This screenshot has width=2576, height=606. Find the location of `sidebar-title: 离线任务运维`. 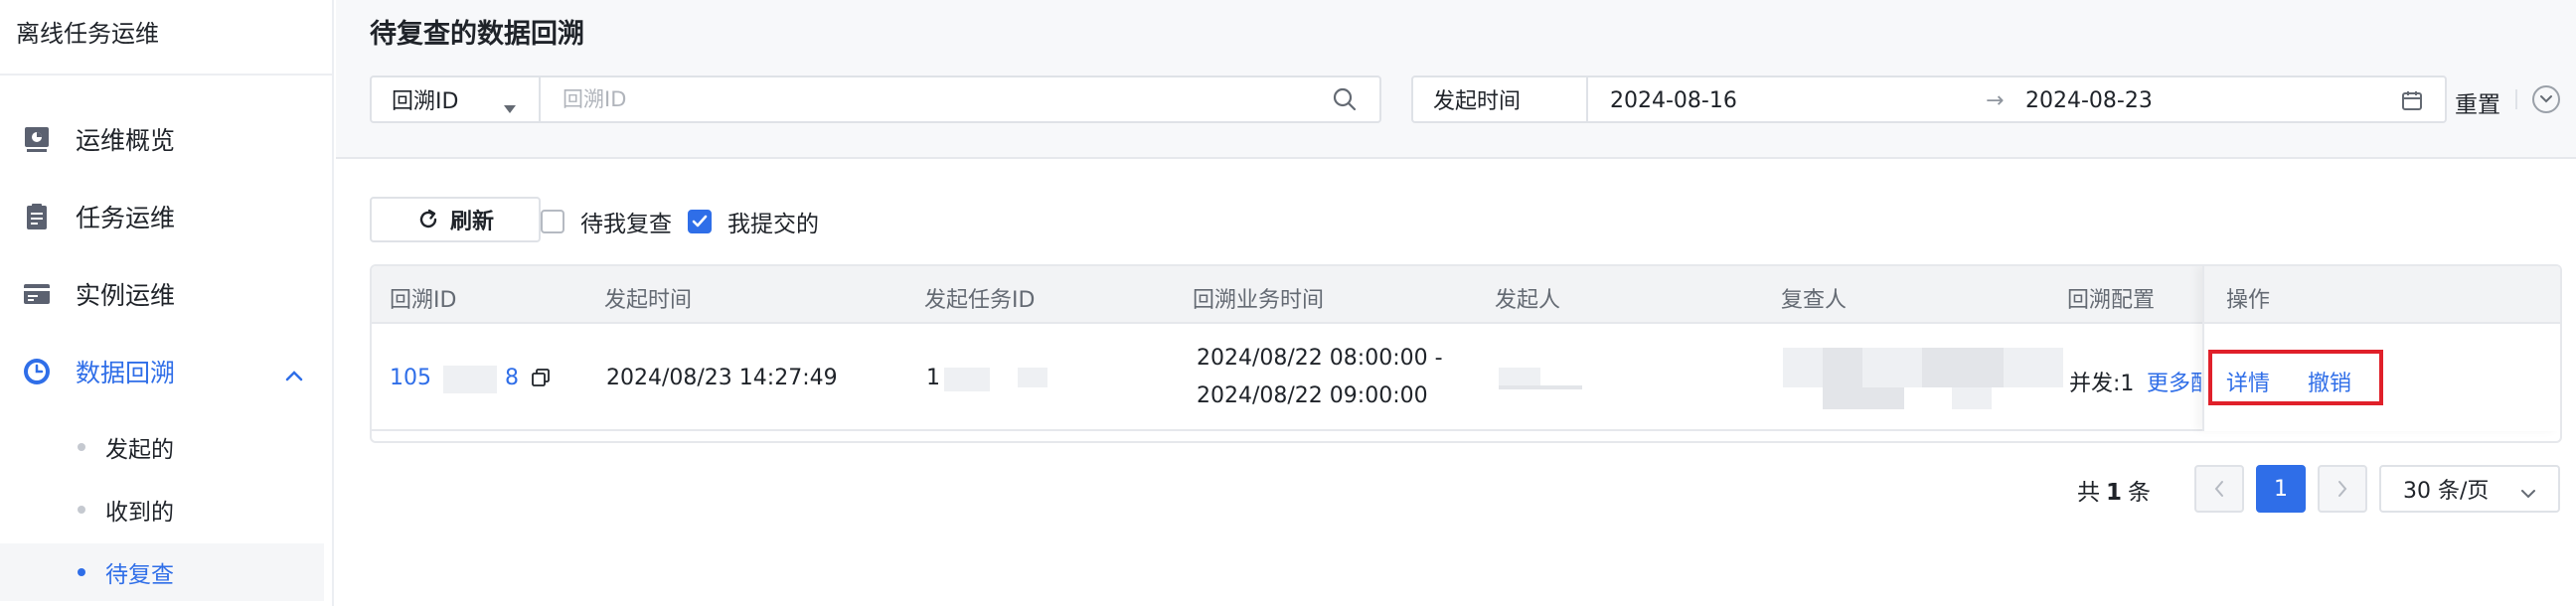

sidebar-title: 离线任务运维 is located at coordinates (166, 38).